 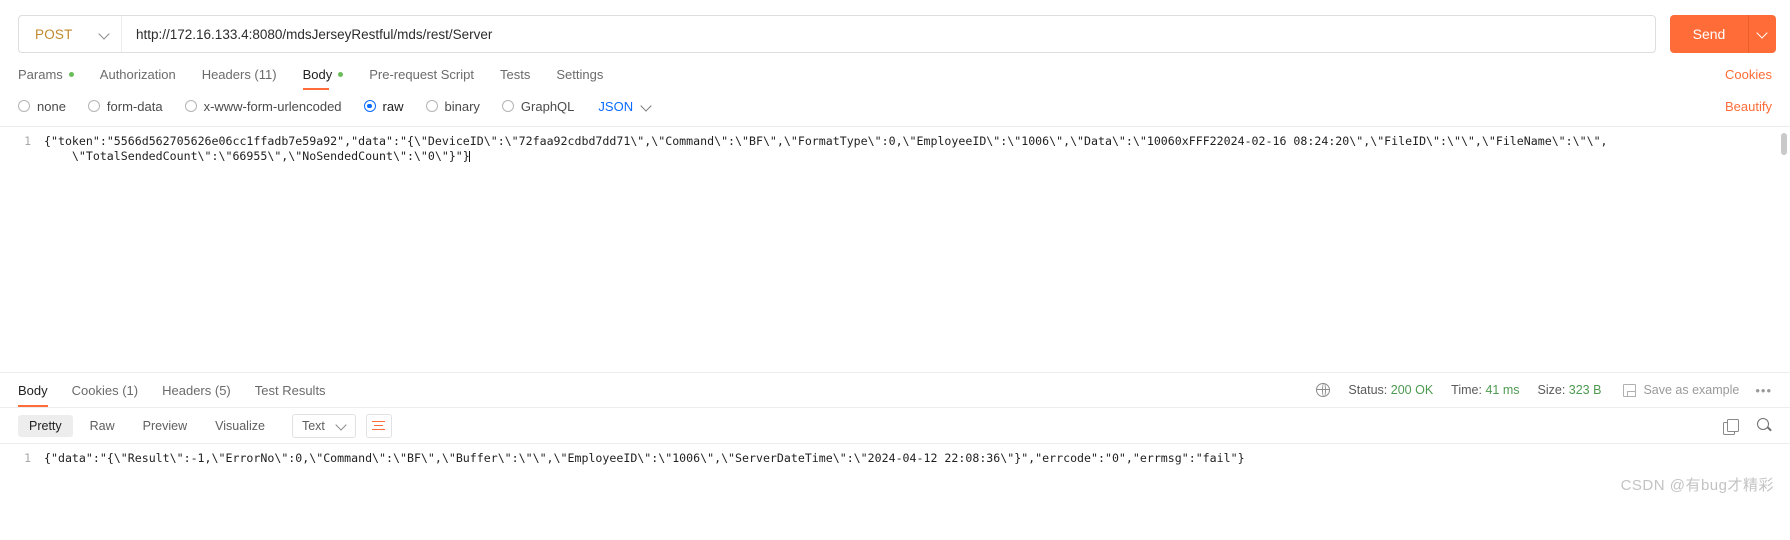 What do you see at coordinates (895, 425) in the screenshot?
I see `response-toolbar: Pretty Raw Preview Visualize Text` at bounding box center [895, 425].